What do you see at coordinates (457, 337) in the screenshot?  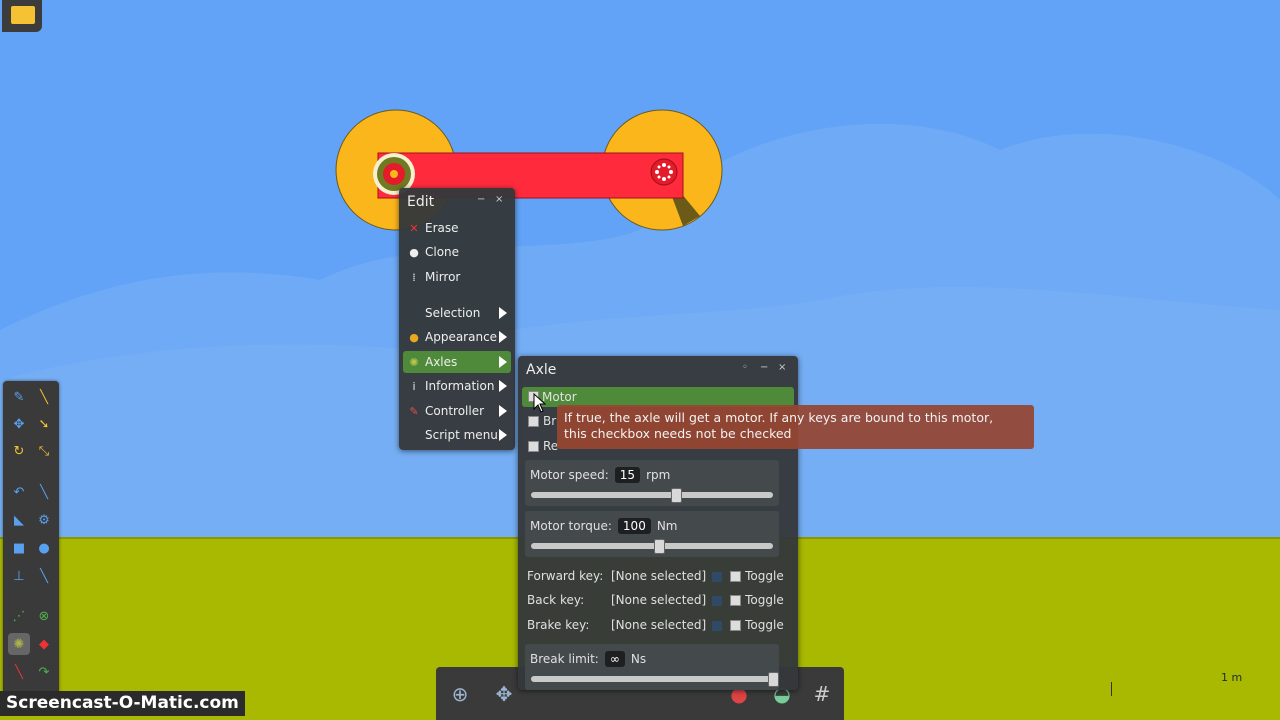 I see `menu-item-appearance: ● Appearance` at bounding box center [457, 337].